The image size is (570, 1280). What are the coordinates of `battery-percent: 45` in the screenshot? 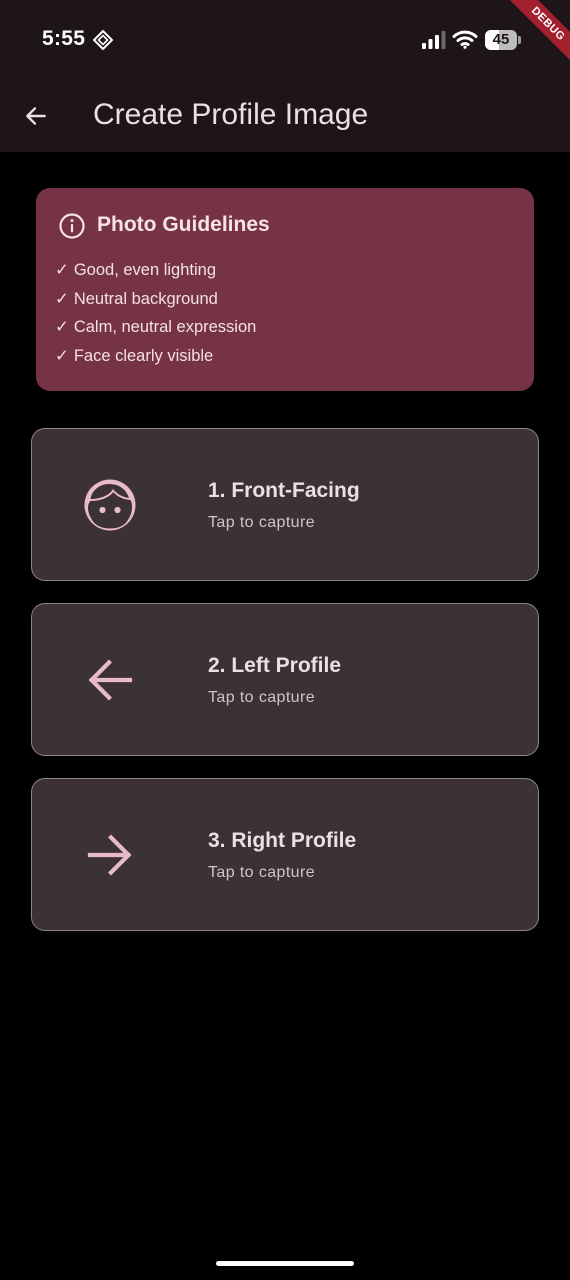 It's located at (501, 39).